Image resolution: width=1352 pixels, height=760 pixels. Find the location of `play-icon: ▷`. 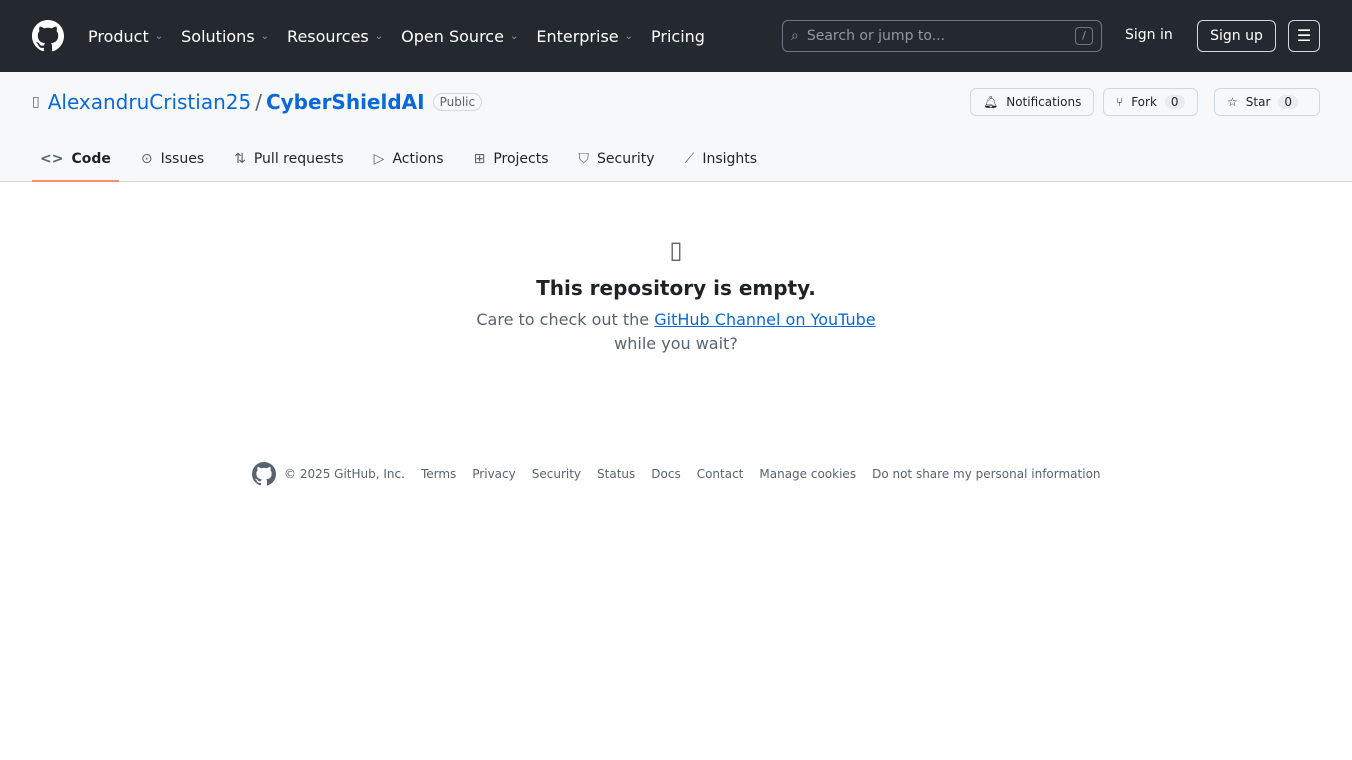

play-icon: ▷ is located at coordinates (379, 159).